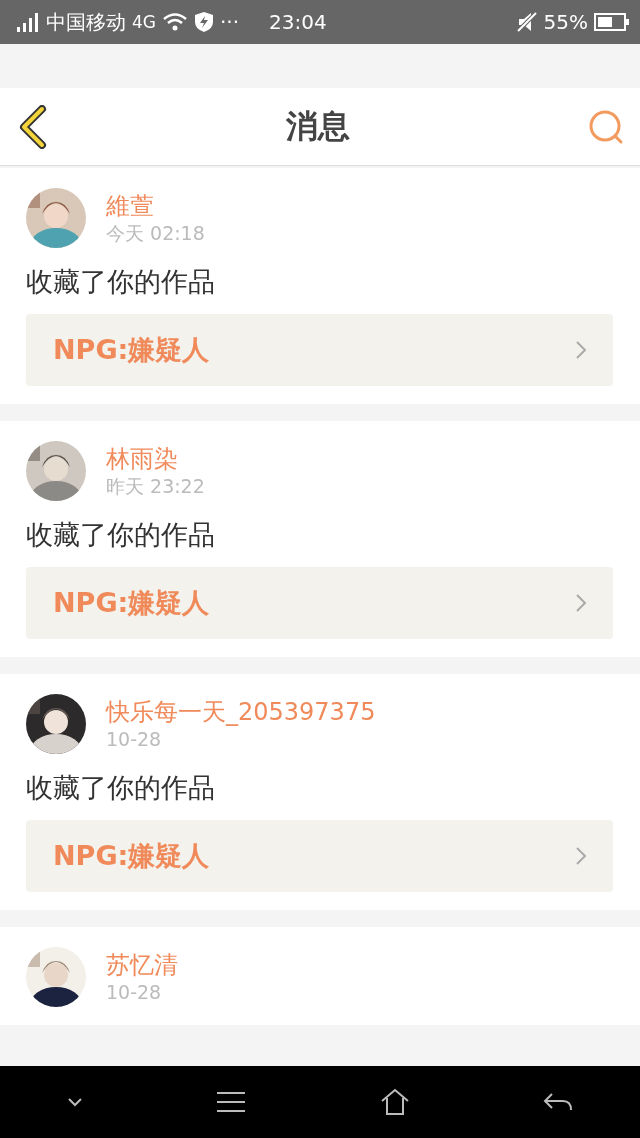 This screenshot has height=1138, width=640. Describe the element at coordinates (231, 1102) in the screenshot. I see `menu-icon` at that location.